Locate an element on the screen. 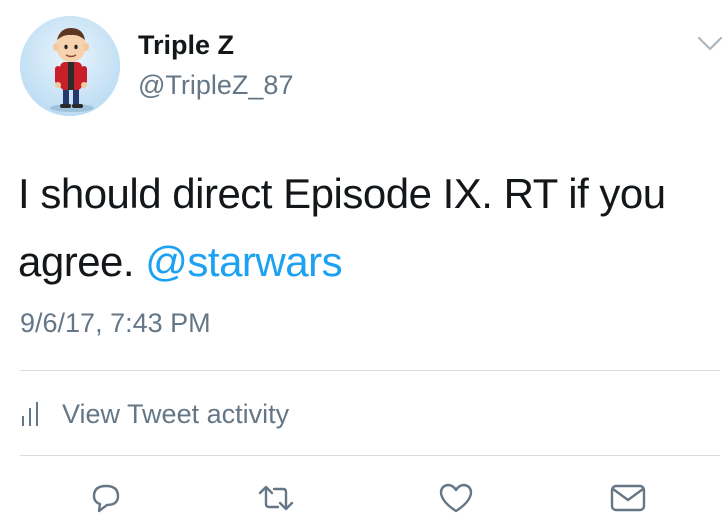 This screenshot has height=528, width=728. reply-button is located at coordinates (106, 498).